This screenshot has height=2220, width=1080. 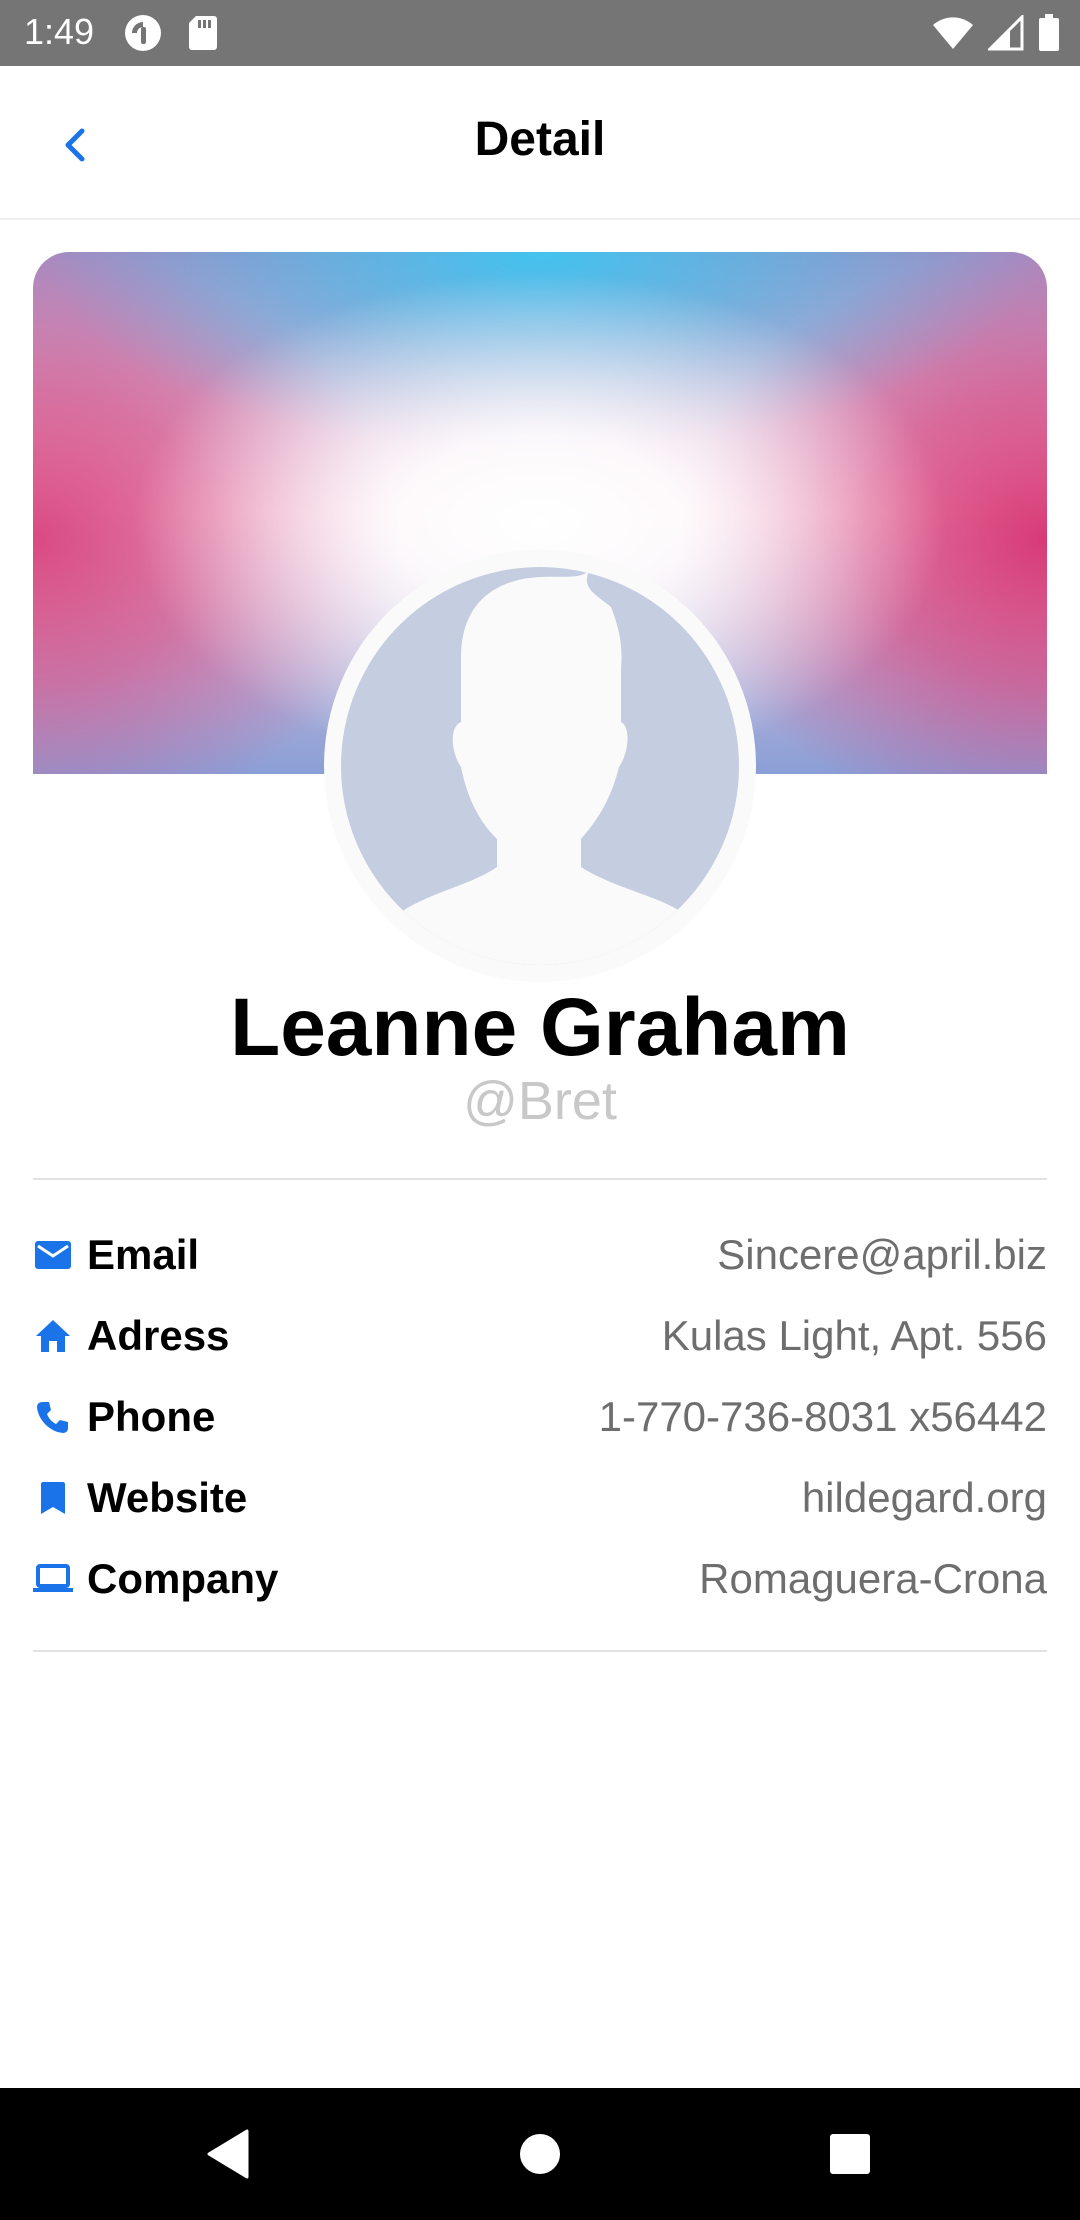 I want to click on system-nav-bar, so click(x=540, y=2154).